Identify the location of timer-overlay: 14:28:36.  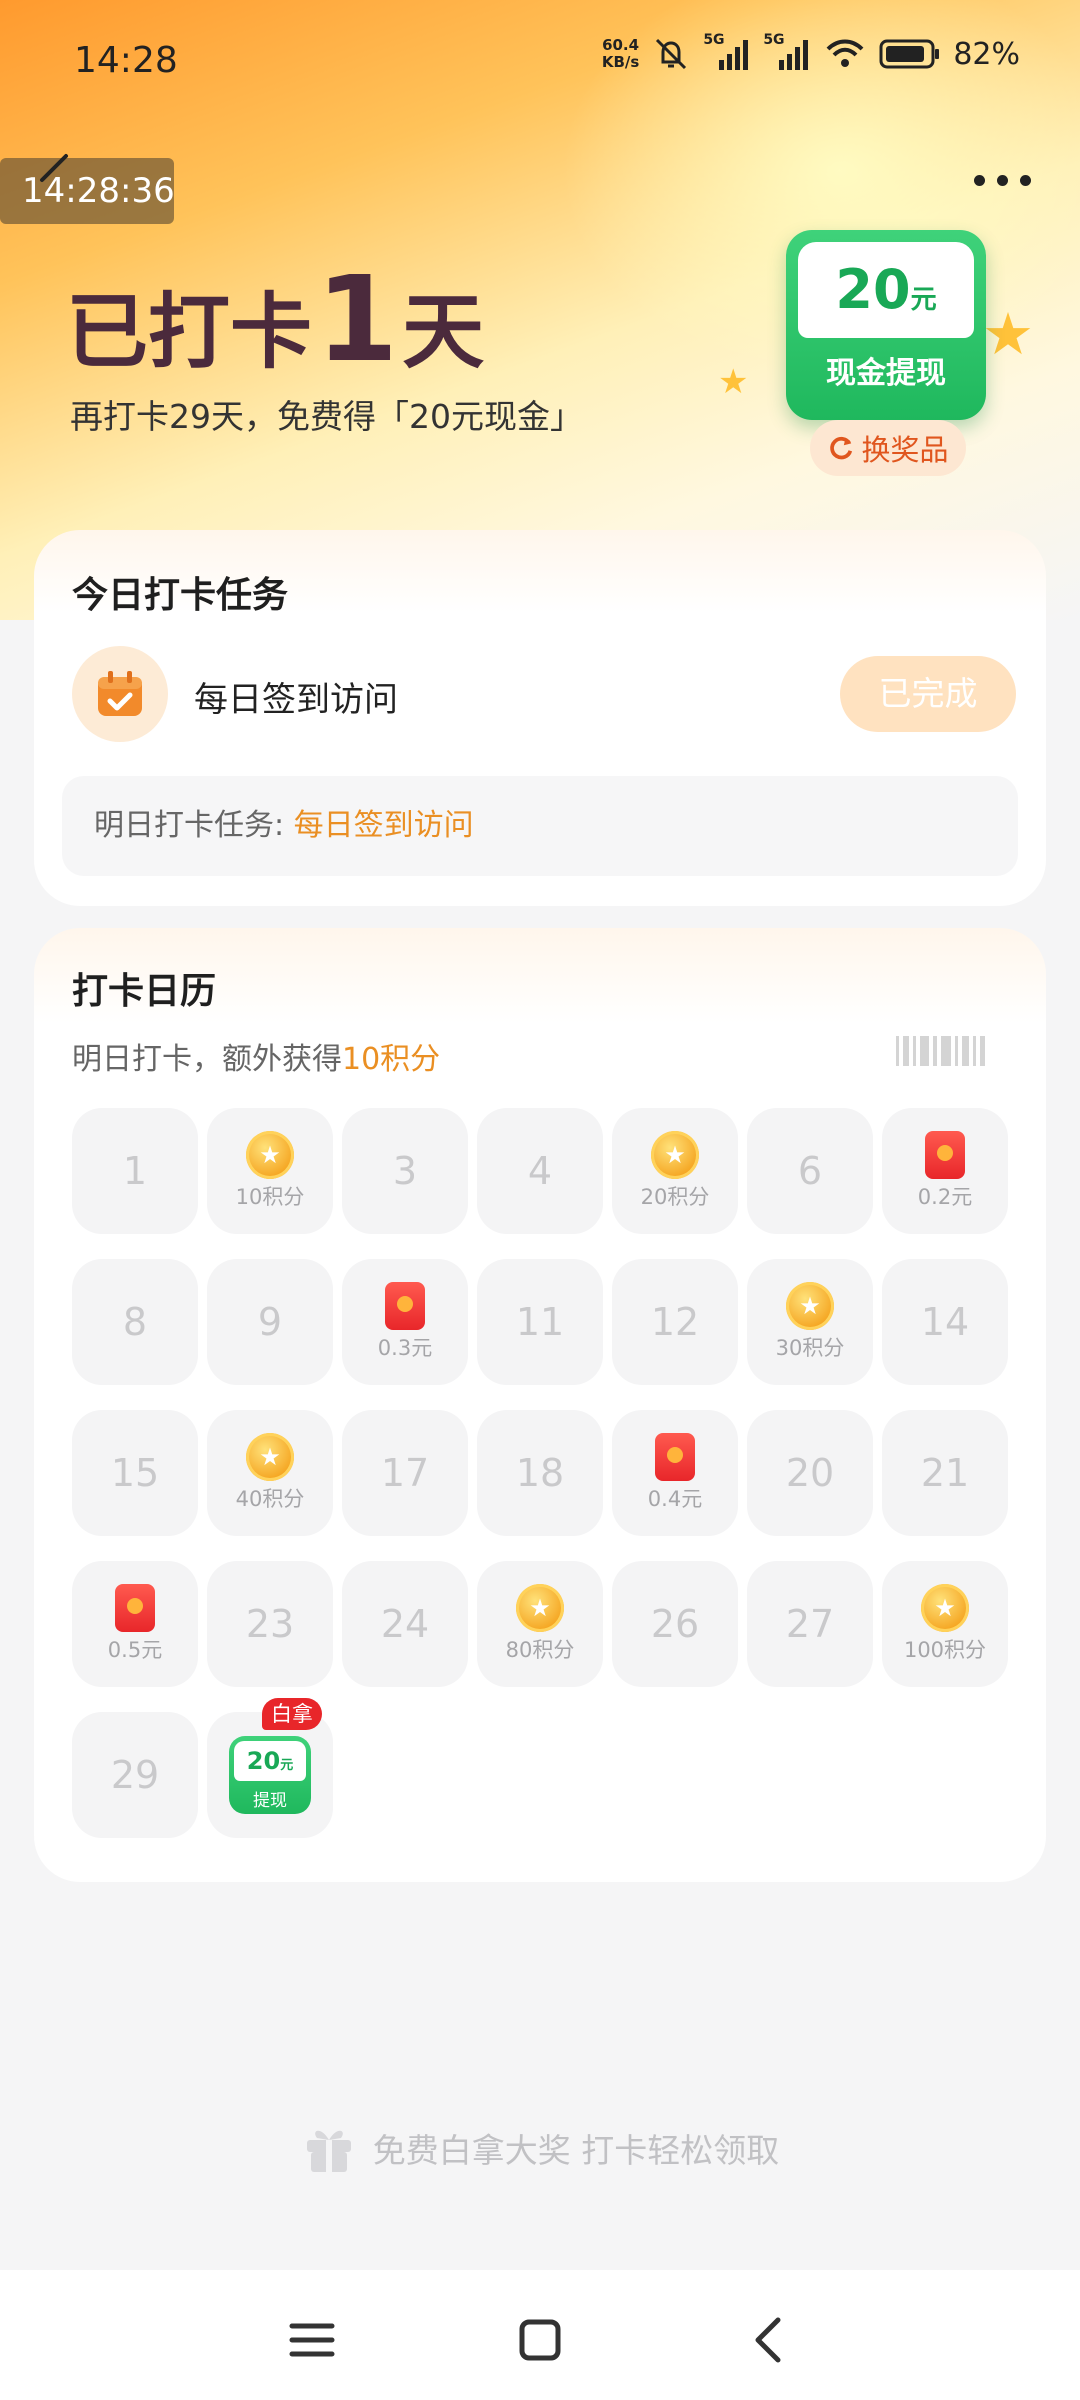
(87, 191).